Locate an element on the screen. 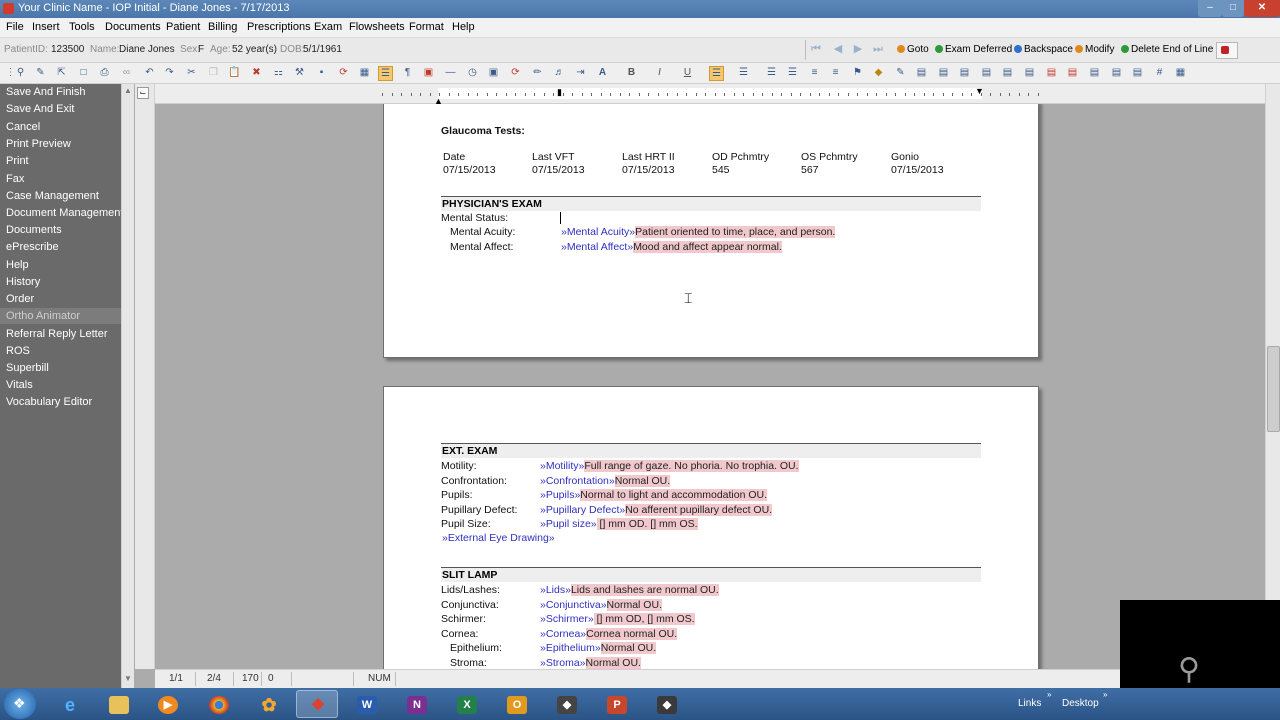 The image size is (1280, 720). menu-insert: Insert is located at coordinates (46, 27).